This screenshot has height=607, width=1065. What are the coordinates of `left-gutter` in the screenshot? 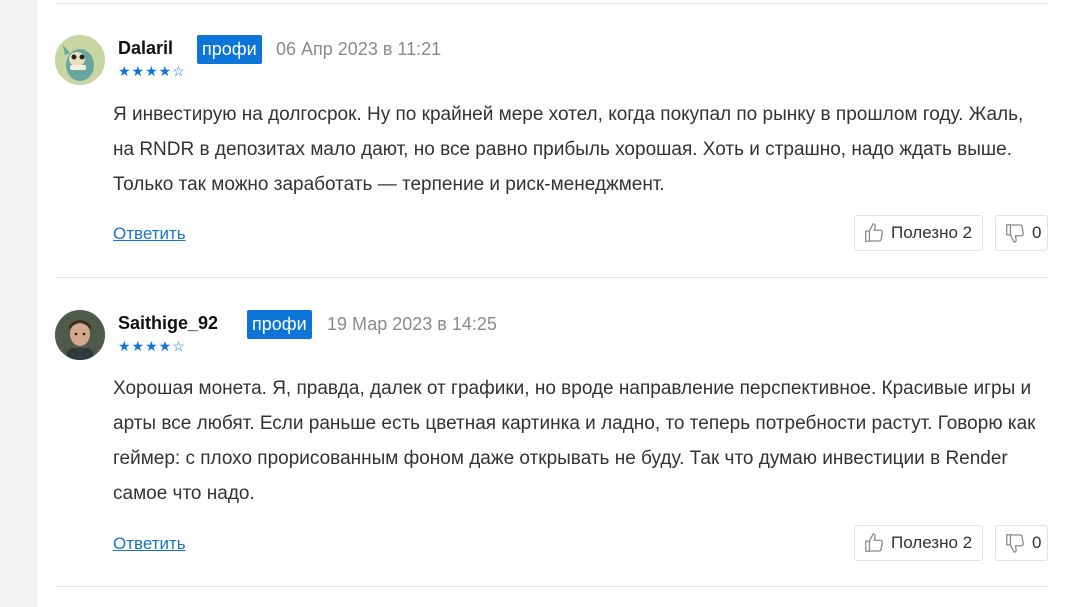 It's located at (18, 303).